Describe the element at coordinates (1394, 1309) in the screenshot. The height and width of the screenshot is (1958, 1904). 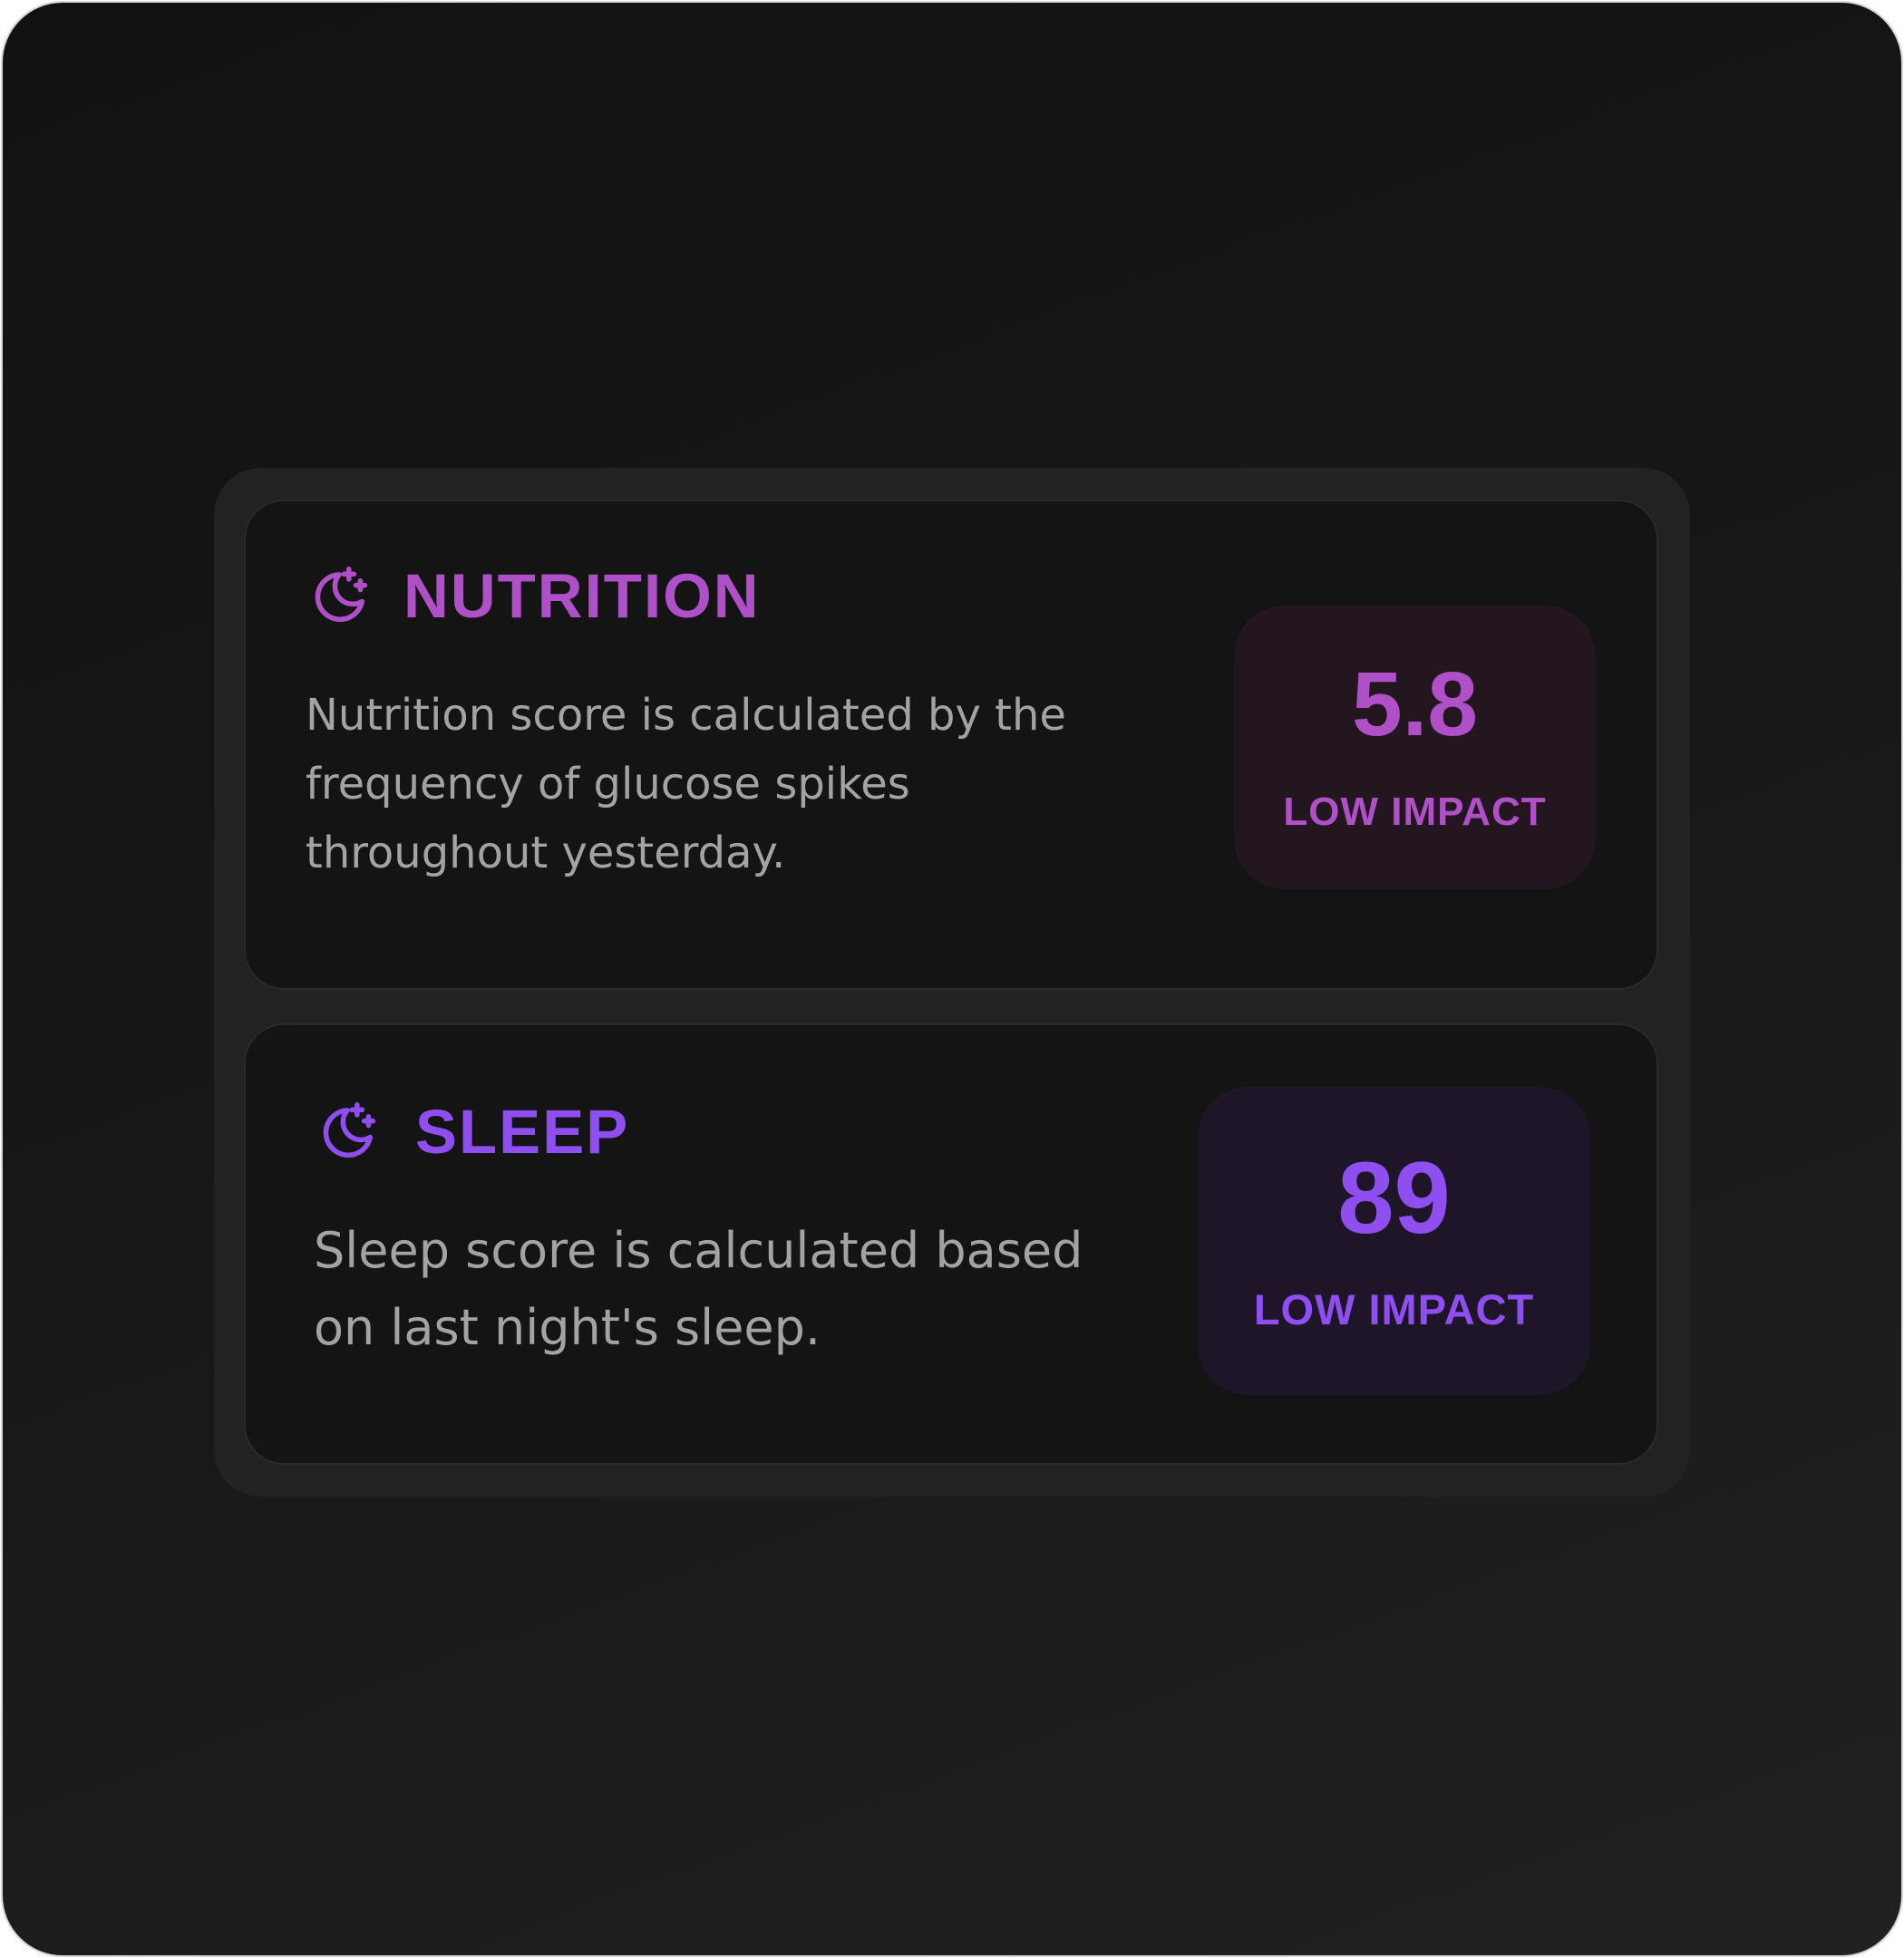
I see `sleep-impact-label: LOW IMPACT` at that location.